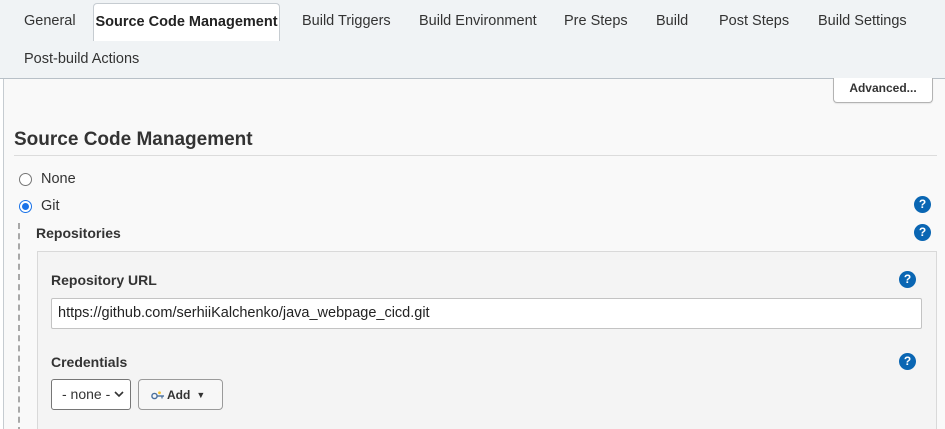  Describe the element at coordinates (754, 21) in the screenshot. I see `tab-post-steps: Post Steps` at that location.